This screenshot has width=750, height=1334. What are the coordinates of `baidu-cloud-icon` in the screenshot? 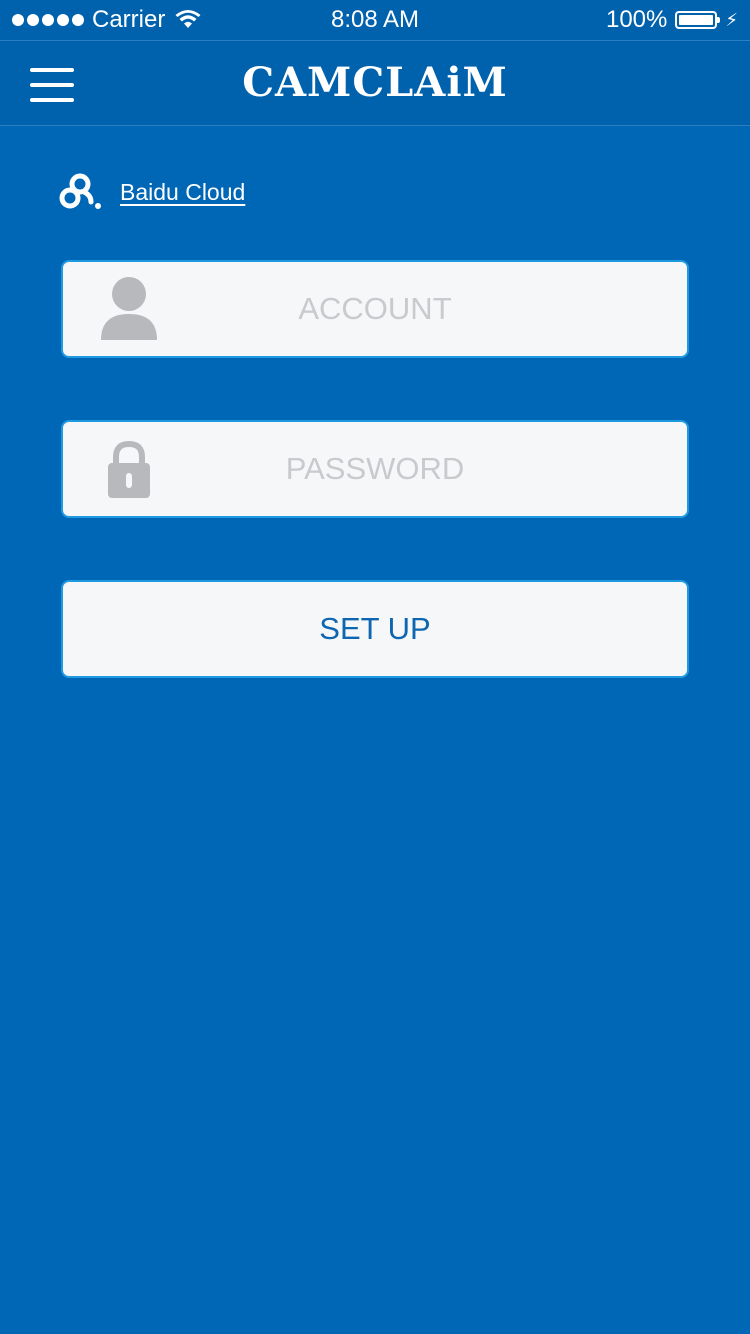 It's located at (80, 191).